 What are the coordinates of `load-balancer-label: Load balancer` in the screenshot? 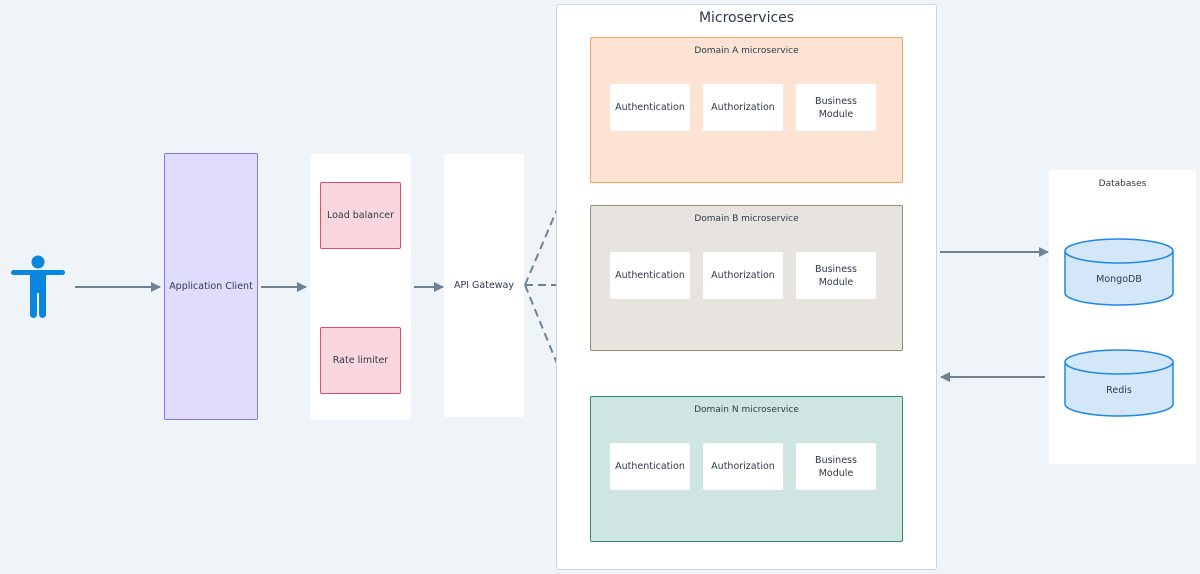 It's located at (360, 215).